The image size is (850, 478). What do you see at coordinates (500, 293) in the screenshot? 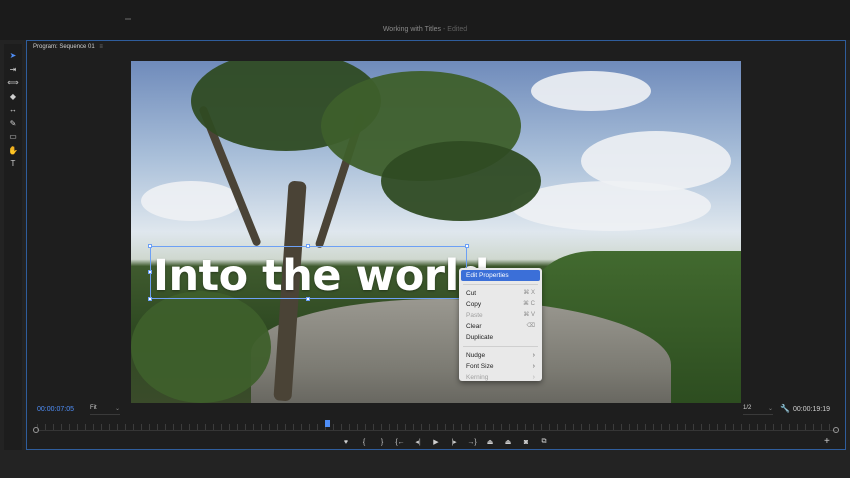
I see `menu-item-cut: Cut ⌘ X` at bounding box center [500, 293].